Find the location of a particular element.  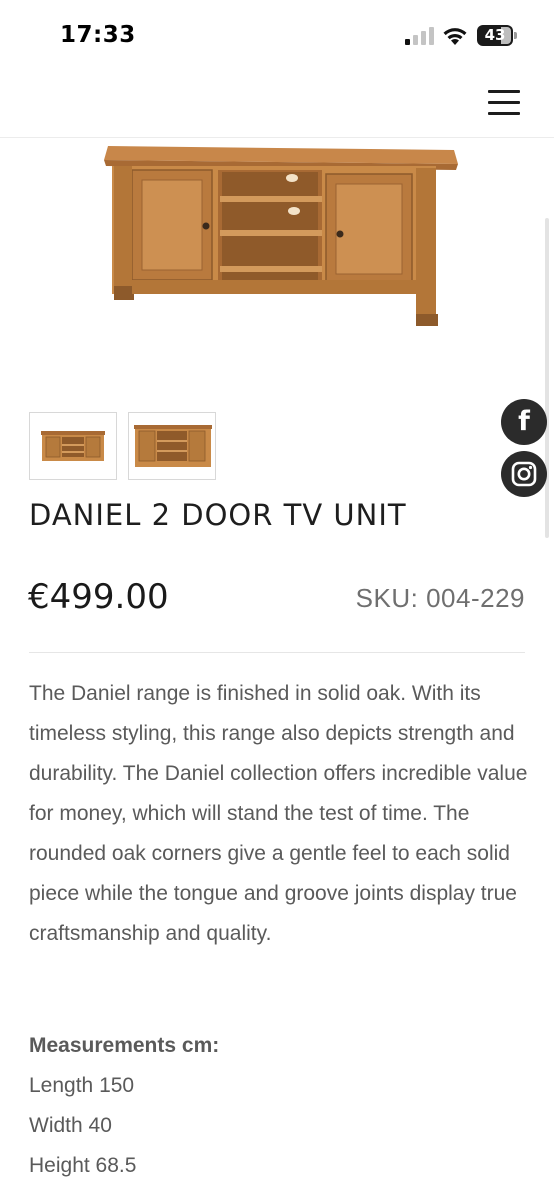

battery-icon: 43 is located at coordinates (497, 35).